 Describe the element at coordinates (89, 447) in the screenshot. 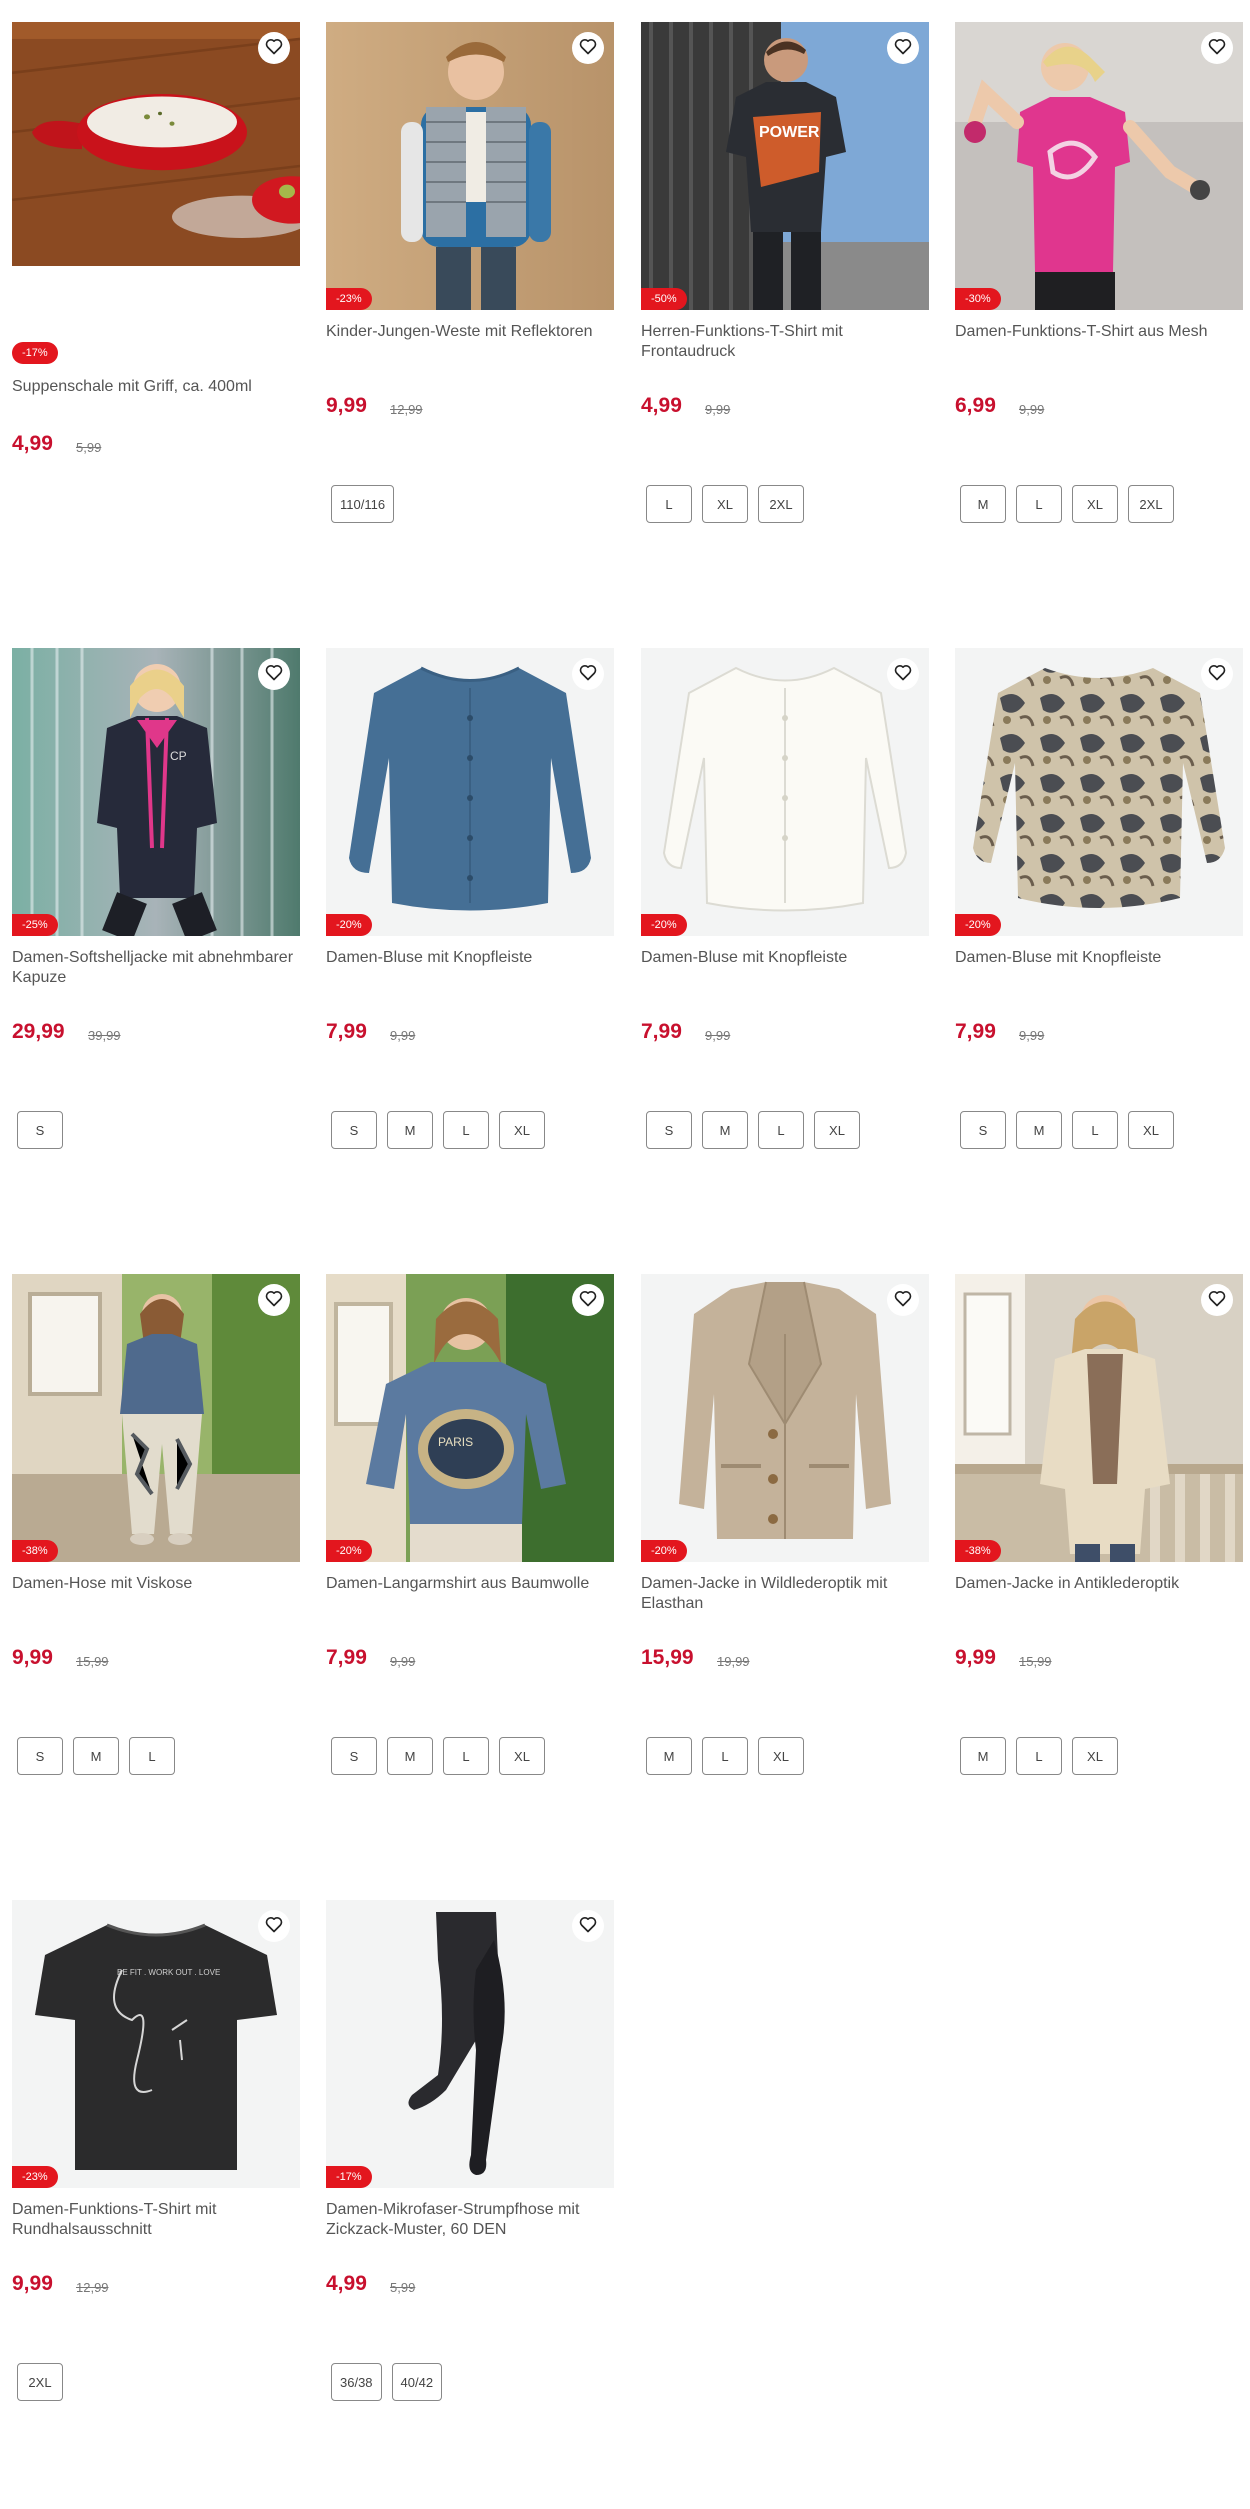

I see `original-price: 5,99` at that location.